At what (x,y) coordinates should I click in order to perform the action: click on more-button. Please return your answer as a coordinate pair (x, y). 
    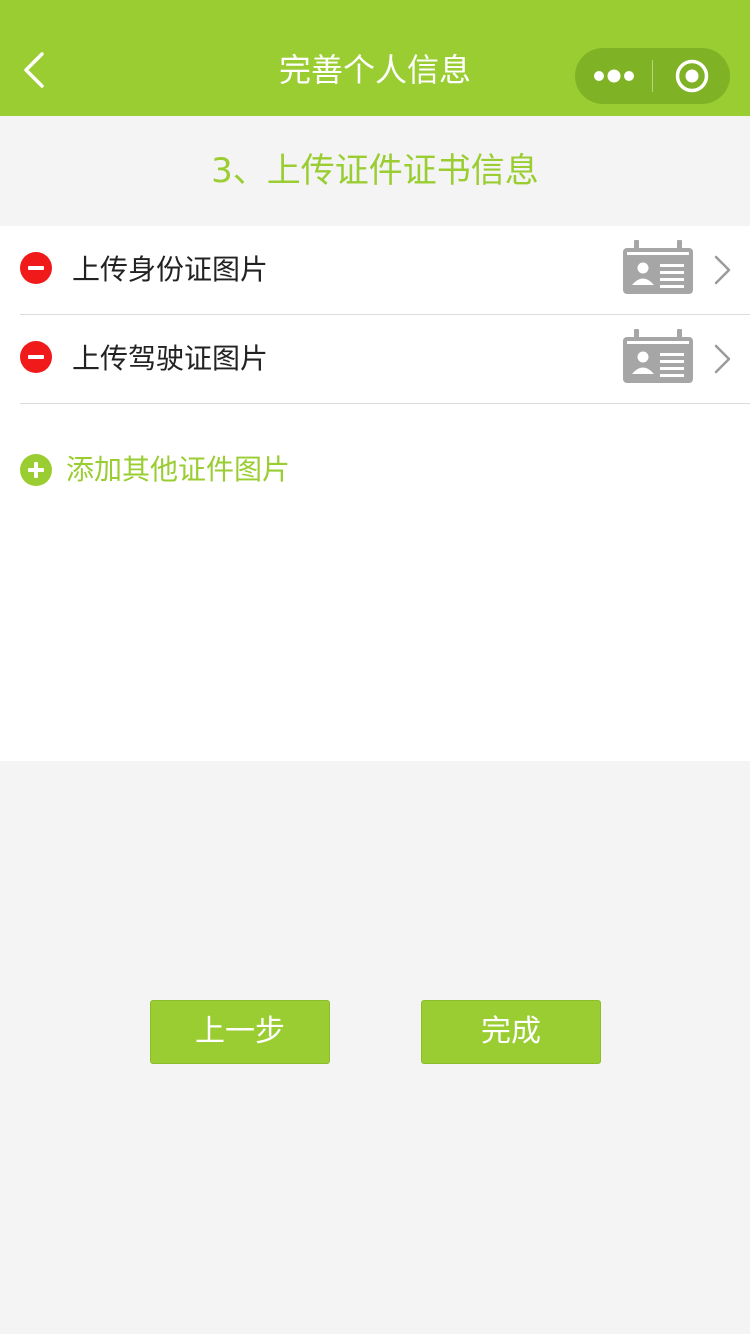
    Looking at the image, I should click on (613, 76).